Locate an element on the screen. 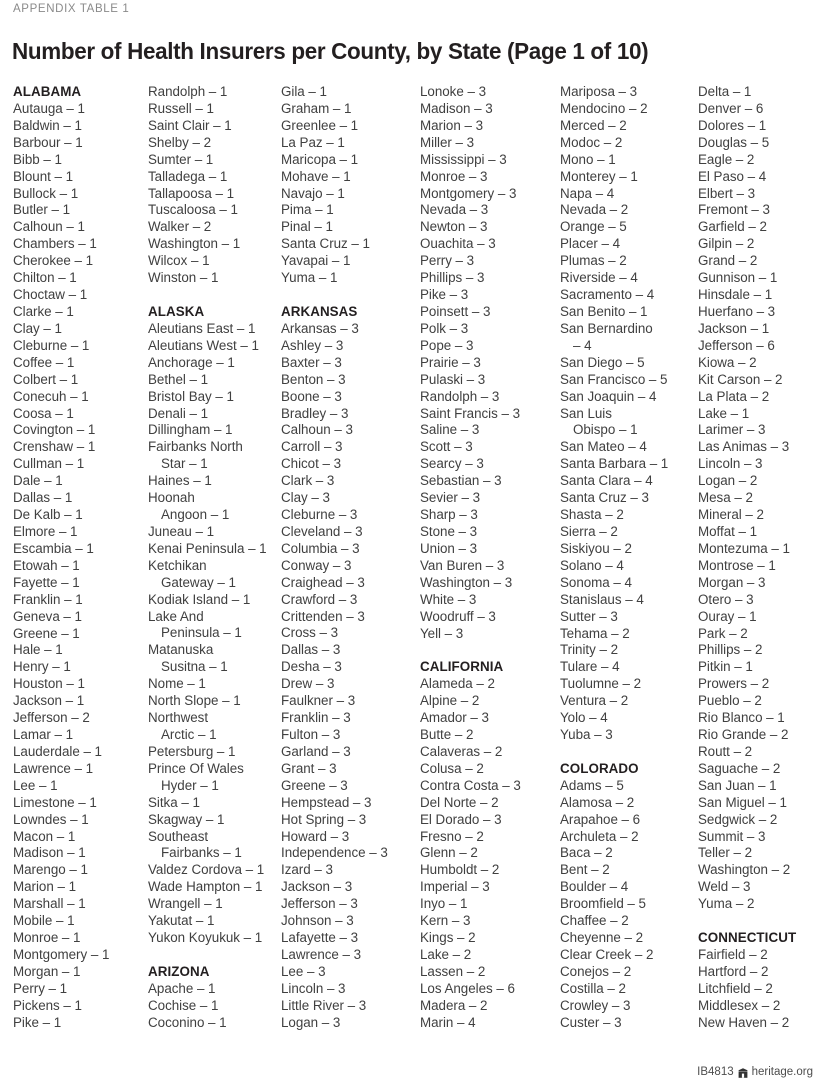 The width and height of the screenshot is (825, 1088). county-entry: Saint Clair – 1 is located at coordinates (190, 125).